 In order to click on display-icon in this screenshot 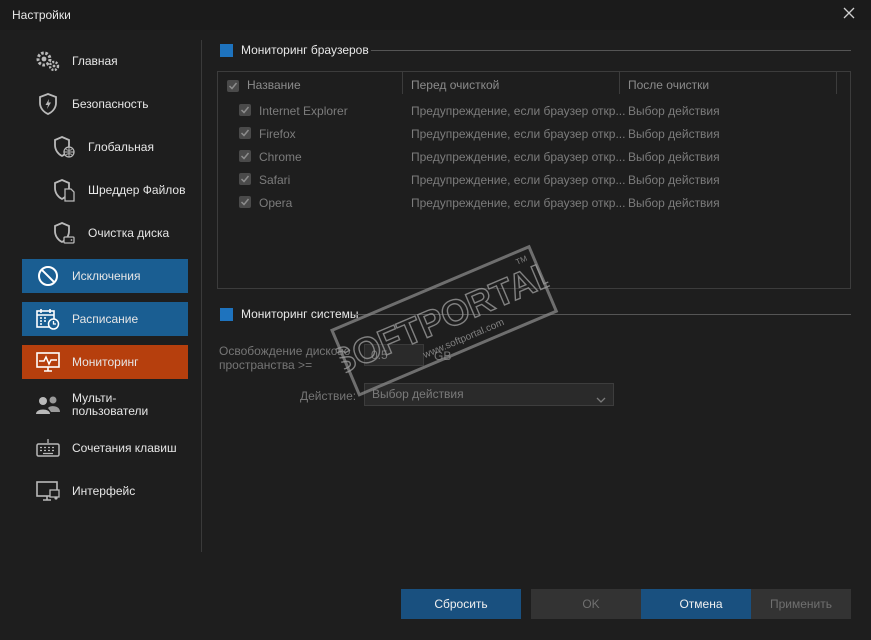, I will do `click(48, 491)`.